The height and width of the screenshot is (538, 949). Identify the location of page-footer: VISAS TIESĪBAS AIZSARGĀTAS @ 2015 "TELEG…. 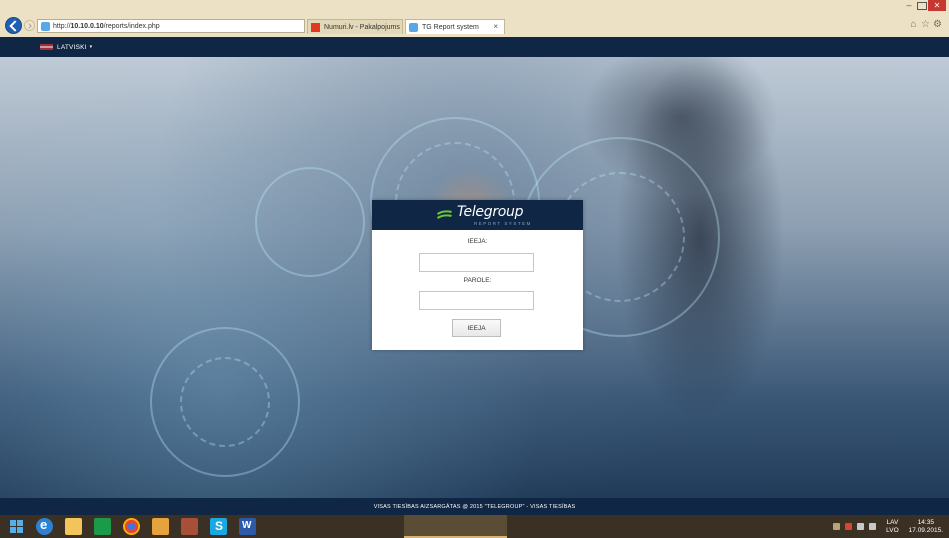
(474, 506).